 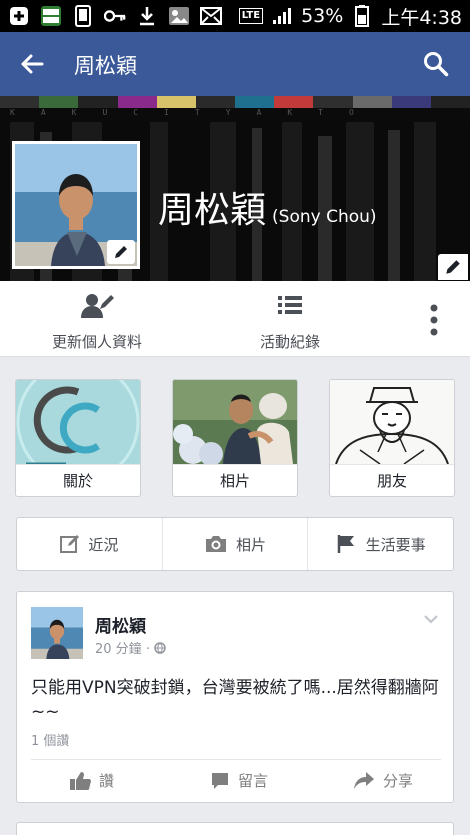 What do you see at coordinates (235, 64) in the screenshot?
I see `app-bar: 周松穎` at bounding box center [235, 64].